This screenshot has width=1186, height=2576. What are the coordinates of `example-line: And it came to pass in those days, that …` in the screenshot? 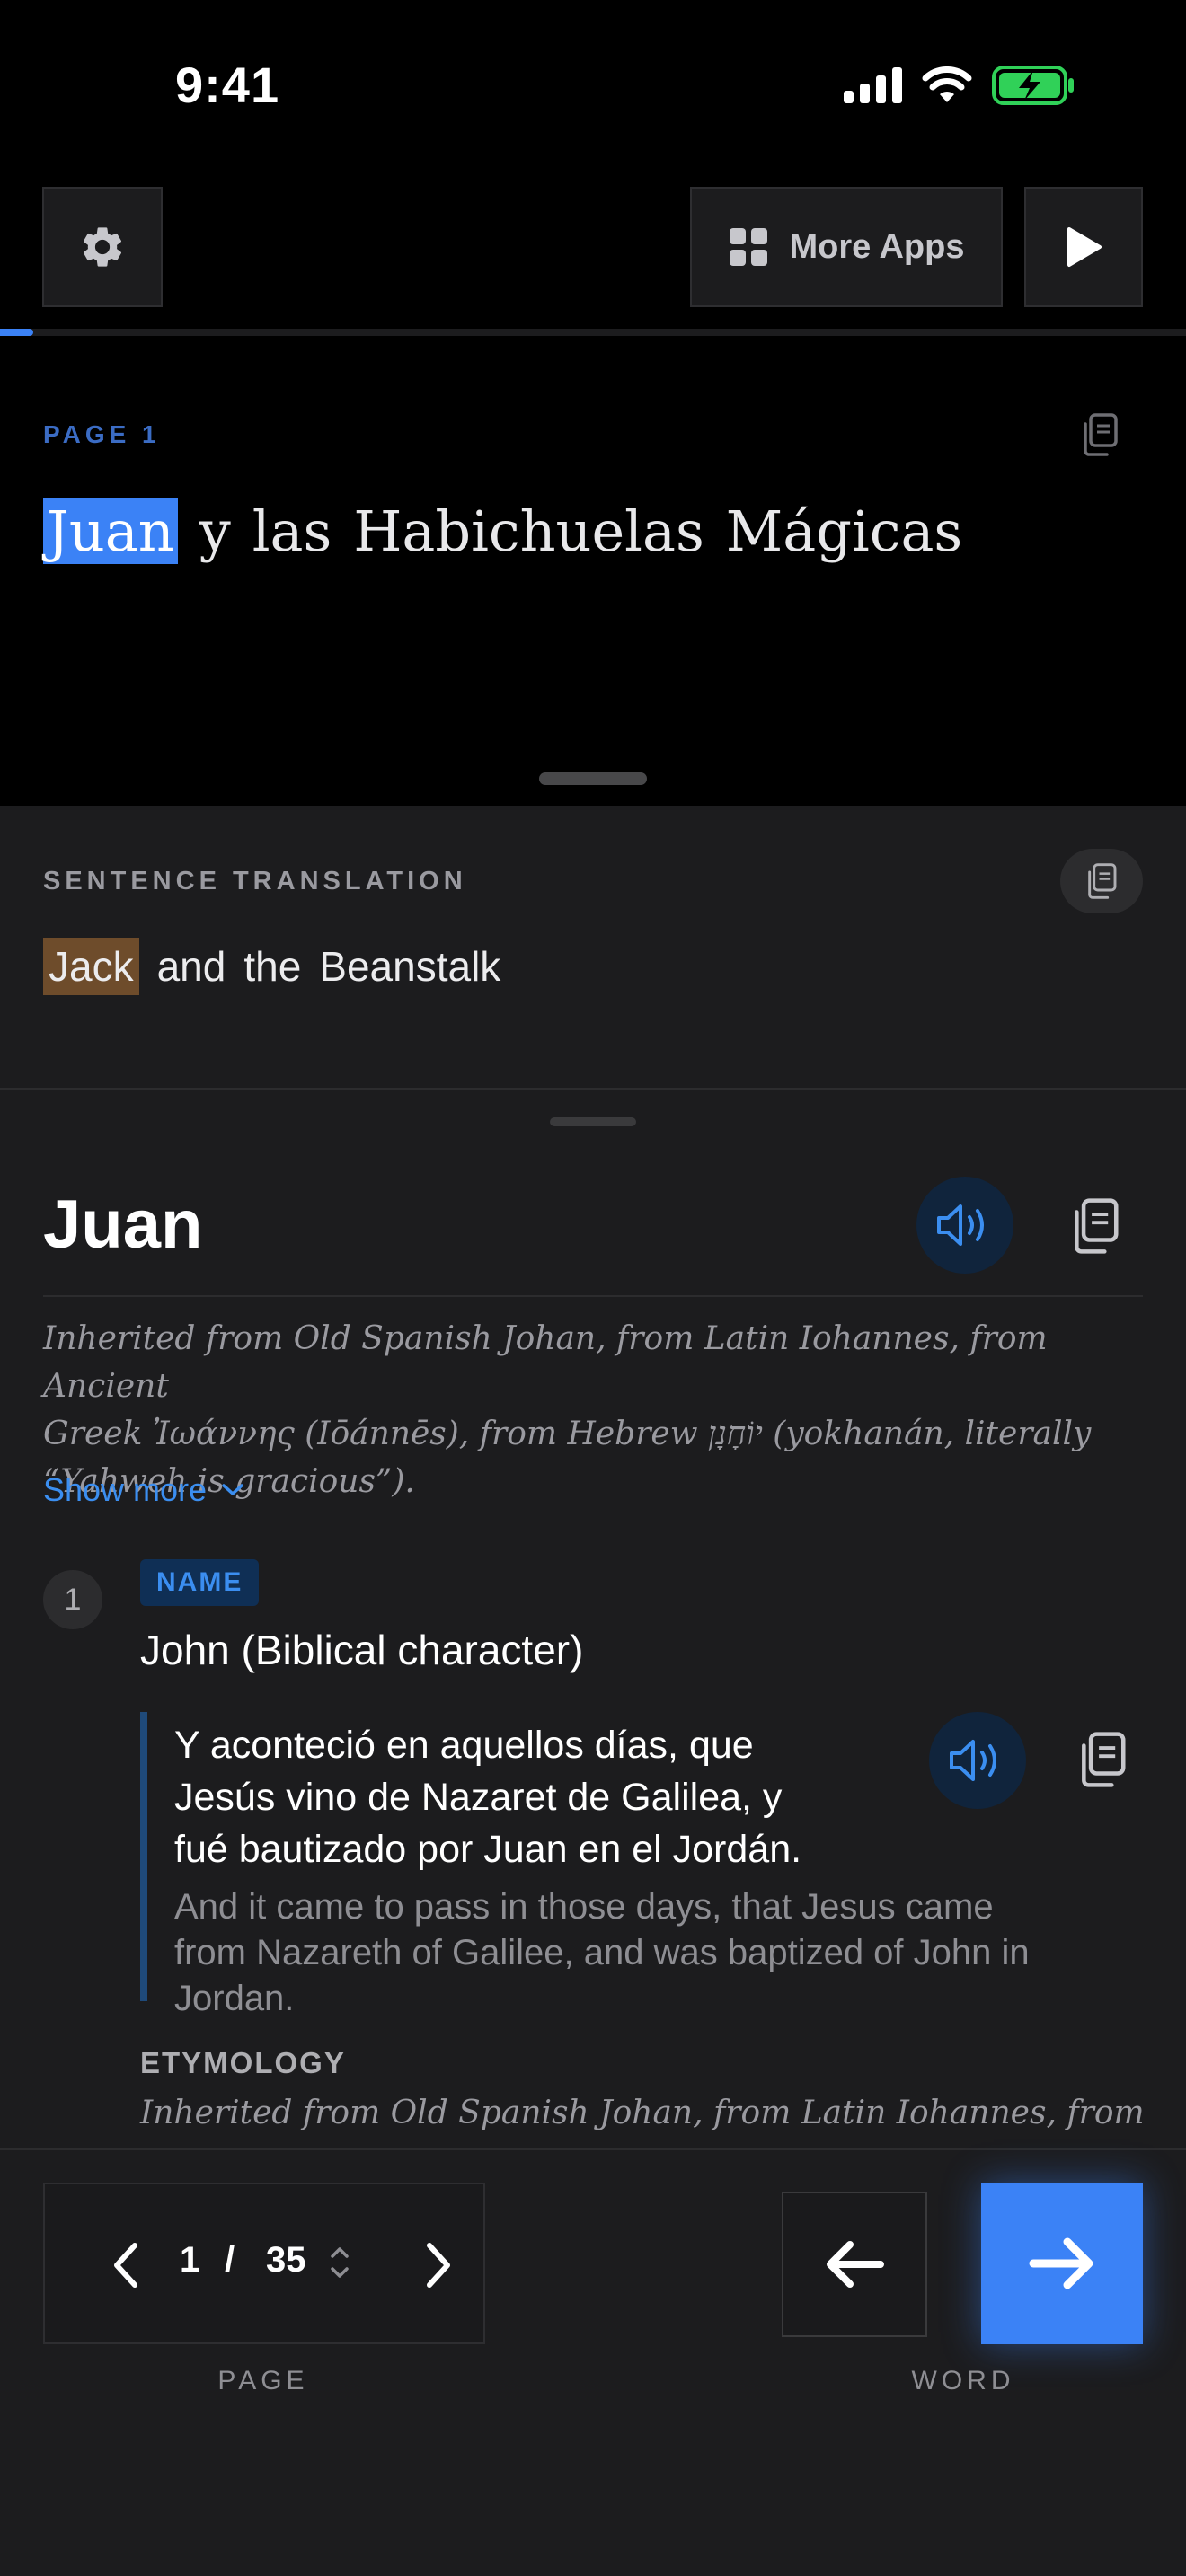 It's located at (584, 1907).